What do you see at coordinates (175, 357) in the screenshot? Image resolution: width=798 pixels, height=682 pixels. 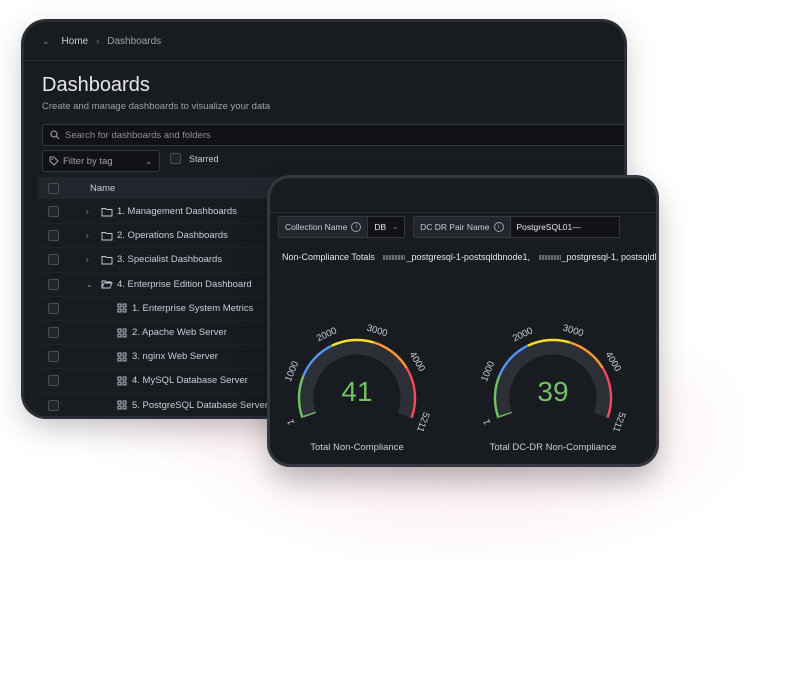 I see `row-label: 3. nginx Web Server` at bounding box center [175, 357].